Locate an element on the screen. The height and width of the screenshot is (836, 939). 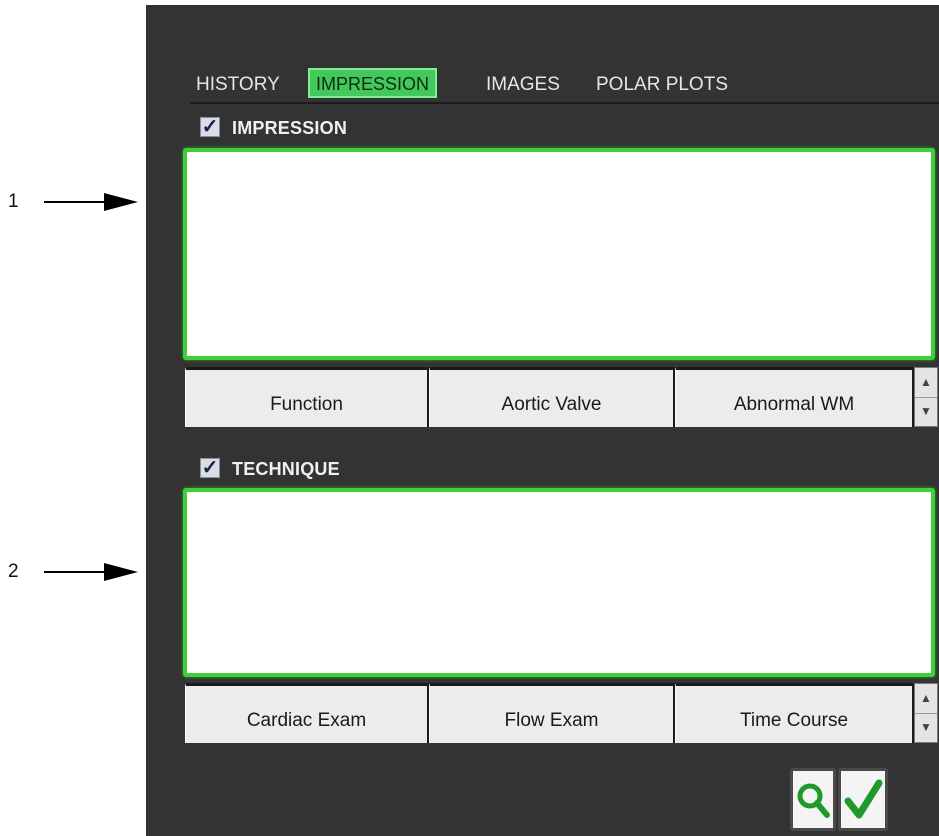
technique-scroll-spinner: ▲ ▼ is located at coordinates (926, 713).